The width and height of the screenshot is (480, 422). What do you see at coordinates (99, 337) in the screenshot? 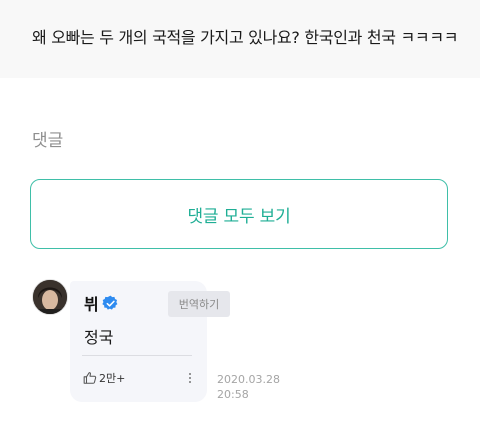
I see `comment-text: 정국` at bounding box center [99, 337].